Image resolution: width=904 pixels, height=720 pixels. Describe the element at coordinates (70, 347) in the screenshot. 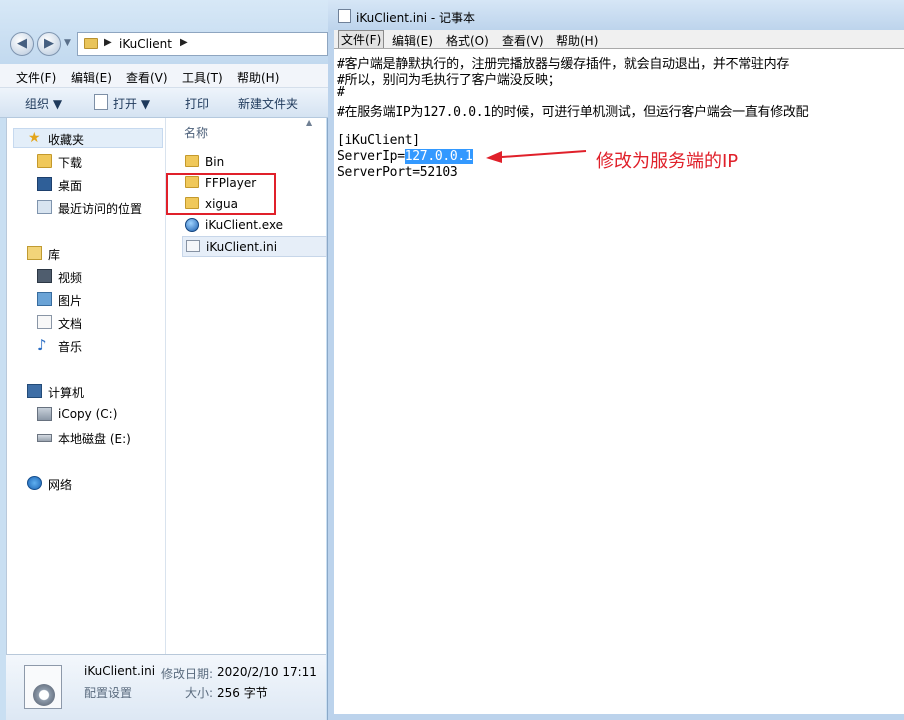

I see `nav-label: 音乐` at that location.